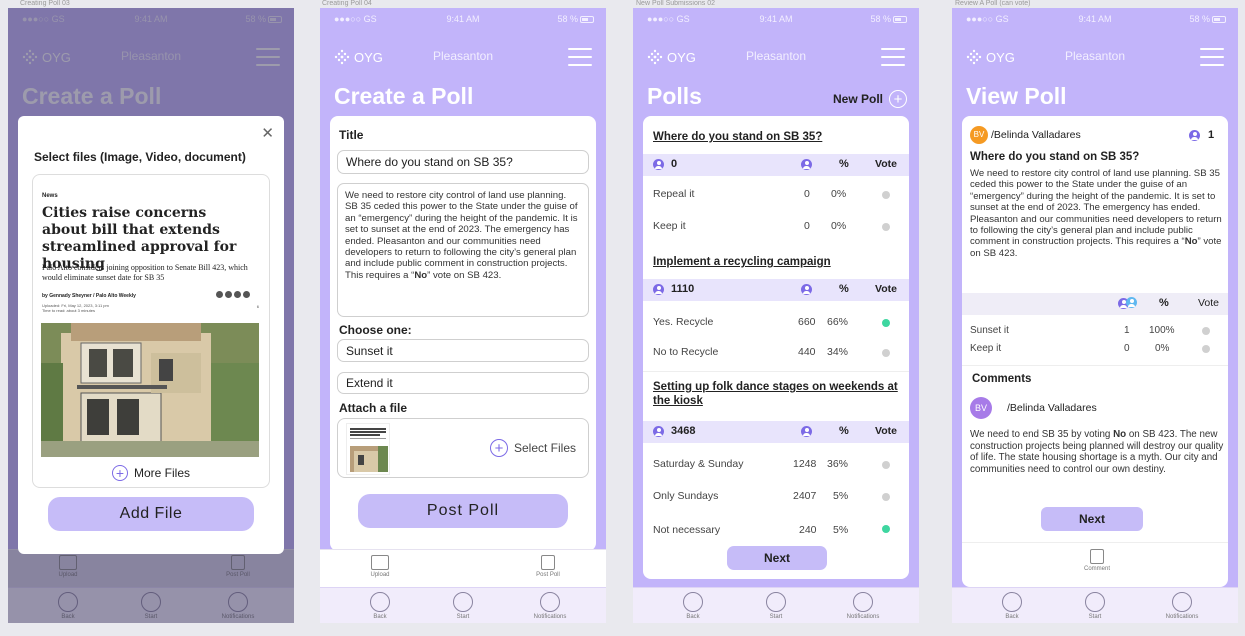 The height and width of the screenshot is (636, 1245). I want to click on modal-title: Select files (Image, Video, document), so click(140, 157).